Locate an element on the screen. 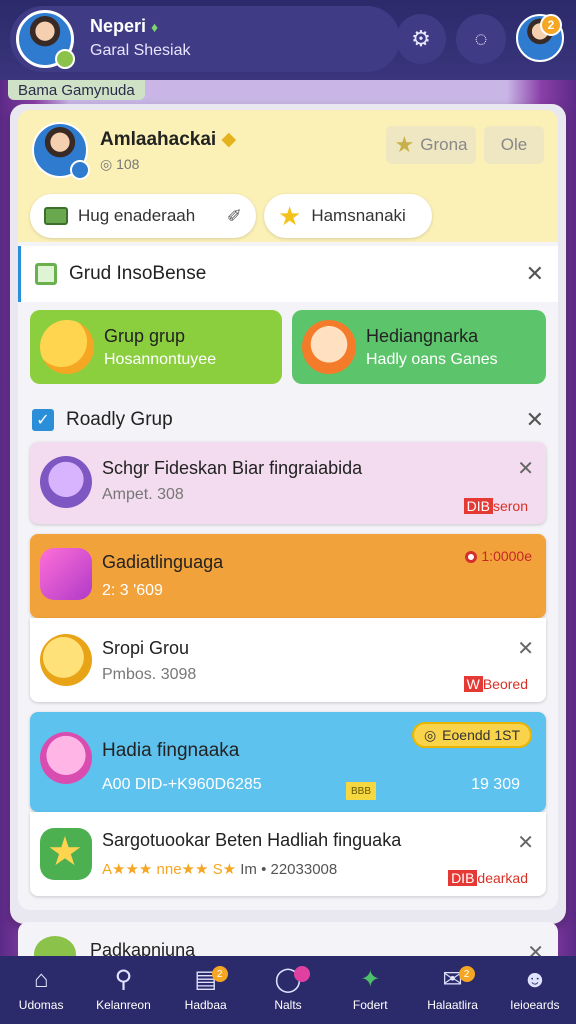 The width and height of the screenshot is (576, 1024). top-bar: Neperi ♦ Garal Shesiak ⚙ ◌ 2 is located at coordinates (288, 40).